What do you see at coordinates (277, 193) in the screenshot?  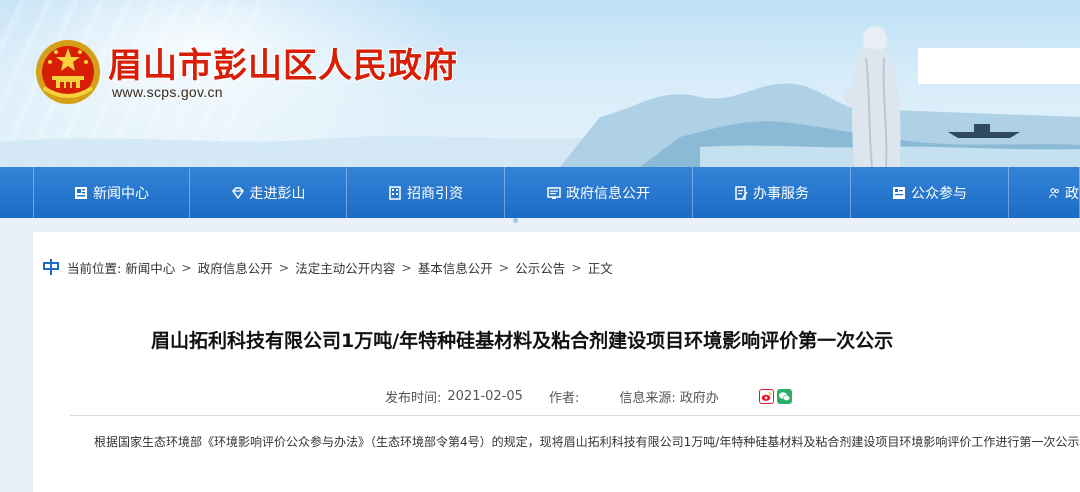 I see `nav-item-label: 走进彭山` at bounding box center [277, 193].